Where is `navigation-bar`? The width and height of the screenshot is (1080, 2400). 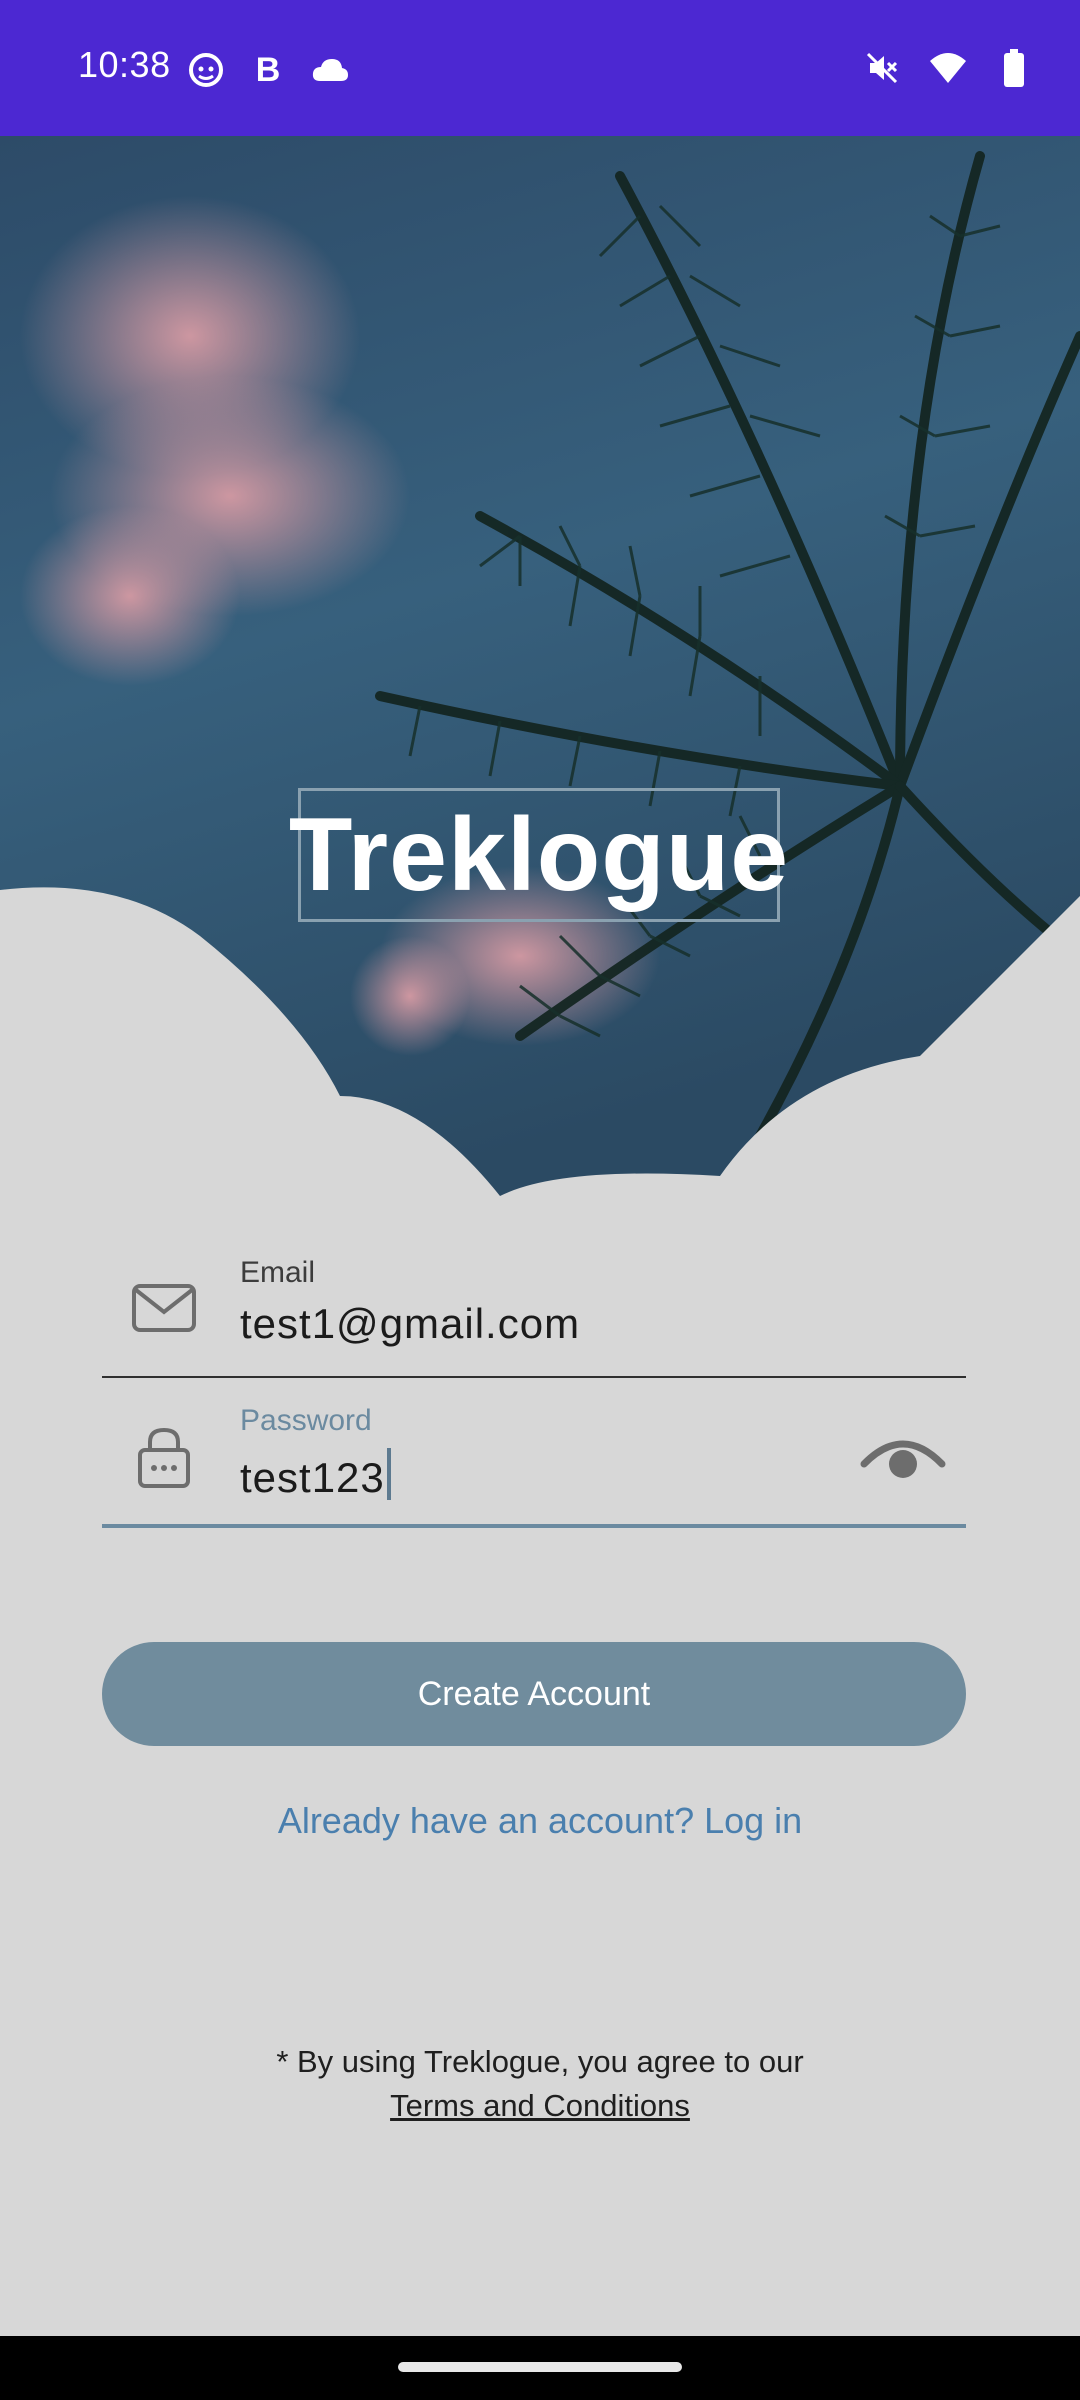
navigation-bar is located at coordinates (540, 2368).